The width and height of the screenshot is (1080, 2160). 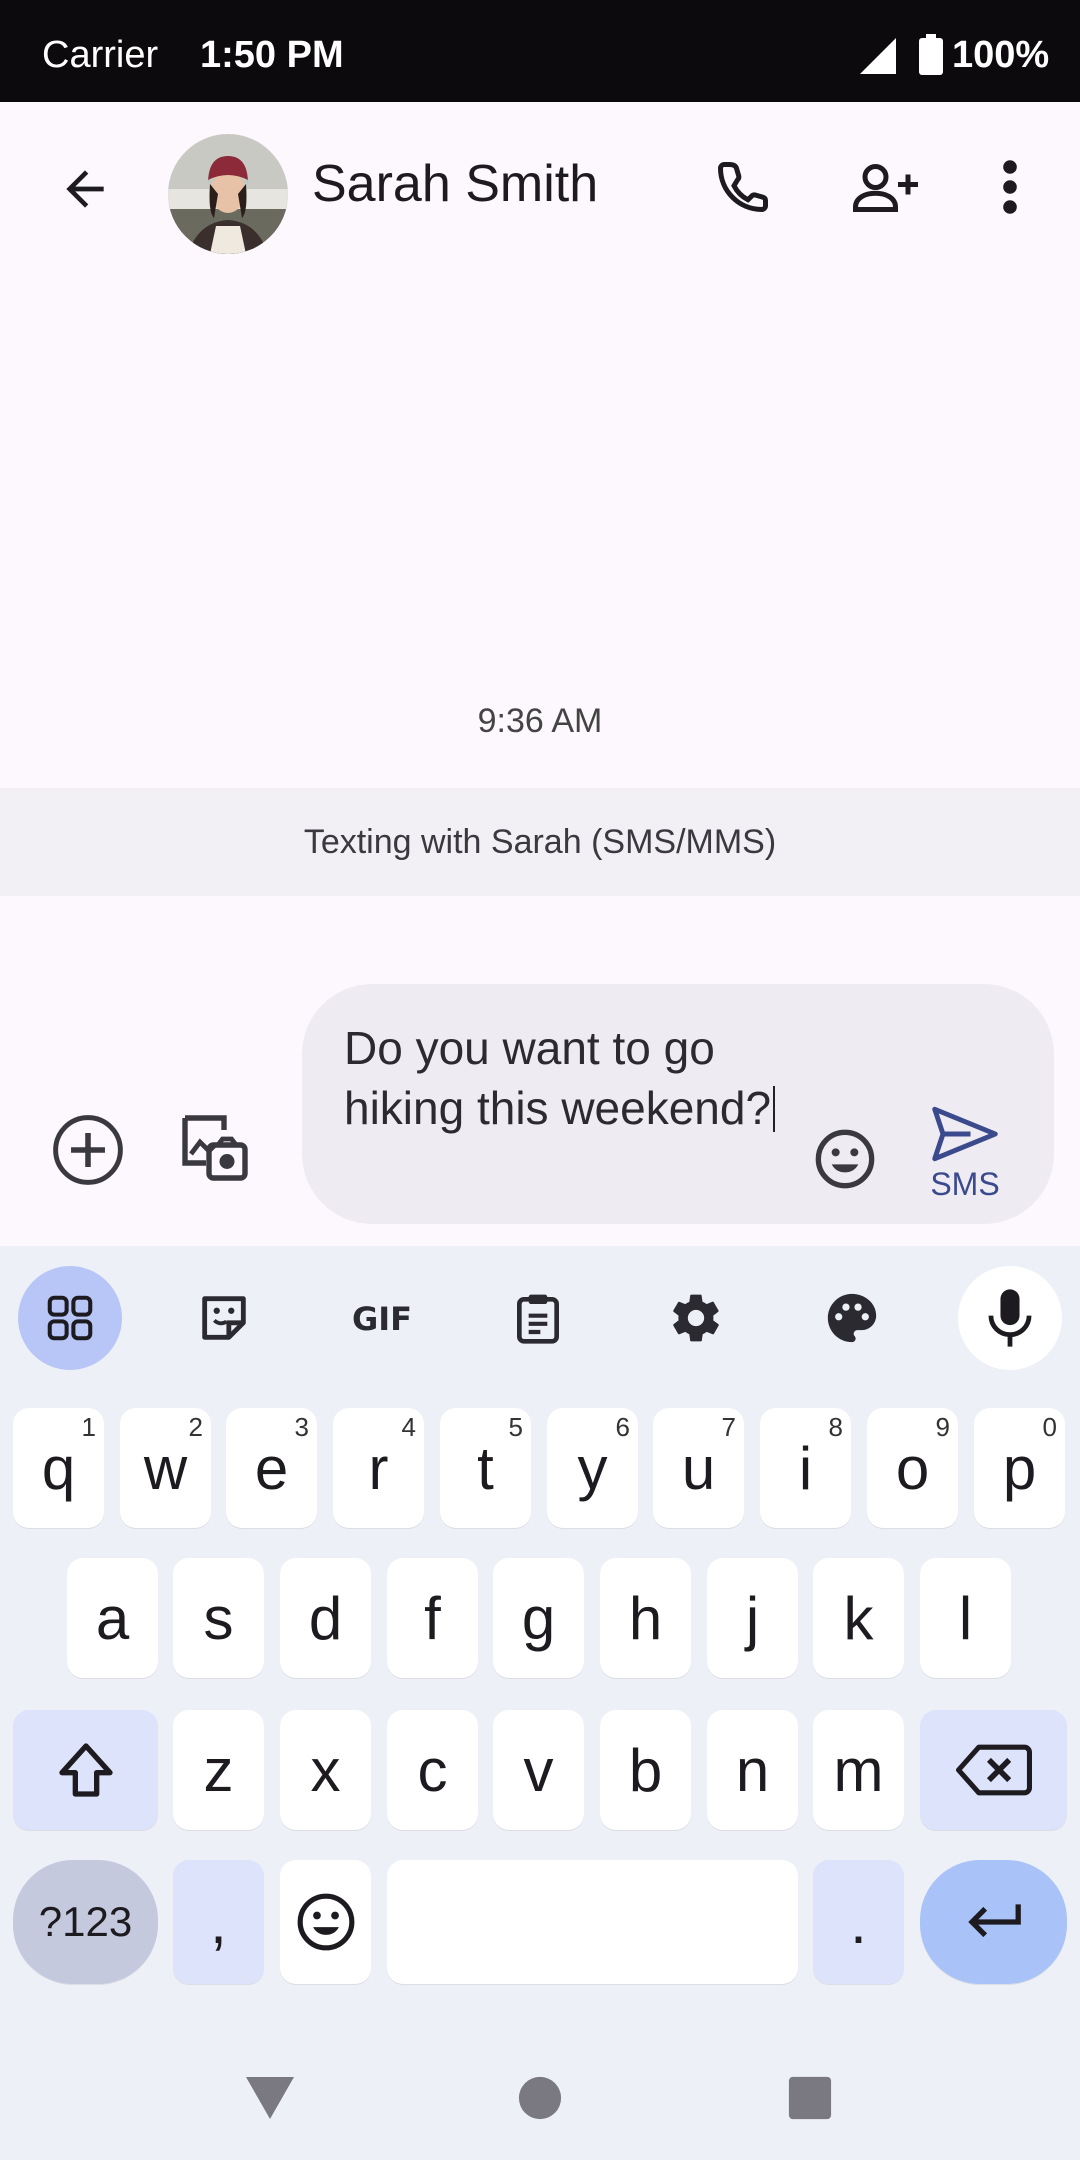 I want to click on carrier-label: Carrier, so click(x=100, y=55).